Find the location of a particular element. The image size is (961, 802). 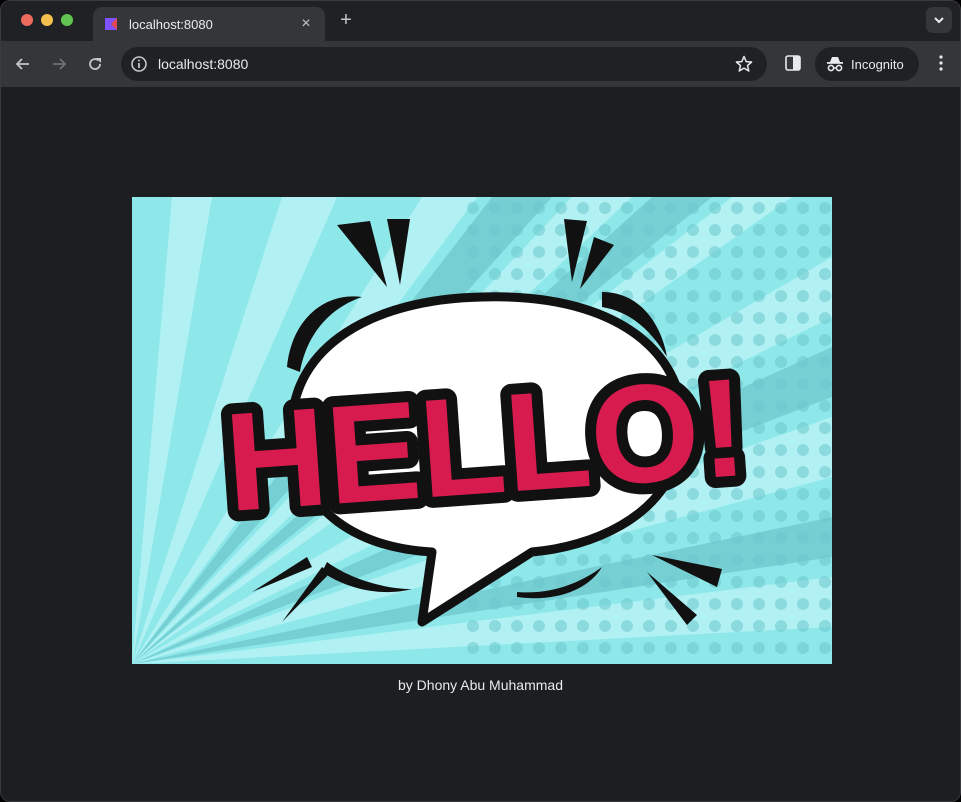

chevron-down-icon is located at coordinates (939, 20).